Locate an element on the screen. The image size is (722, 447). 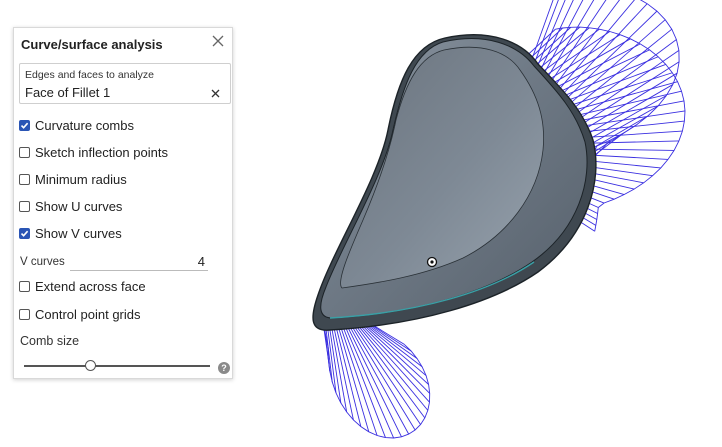
minimum-radius-option: Minimum radius is located at coordinates (73, 179).